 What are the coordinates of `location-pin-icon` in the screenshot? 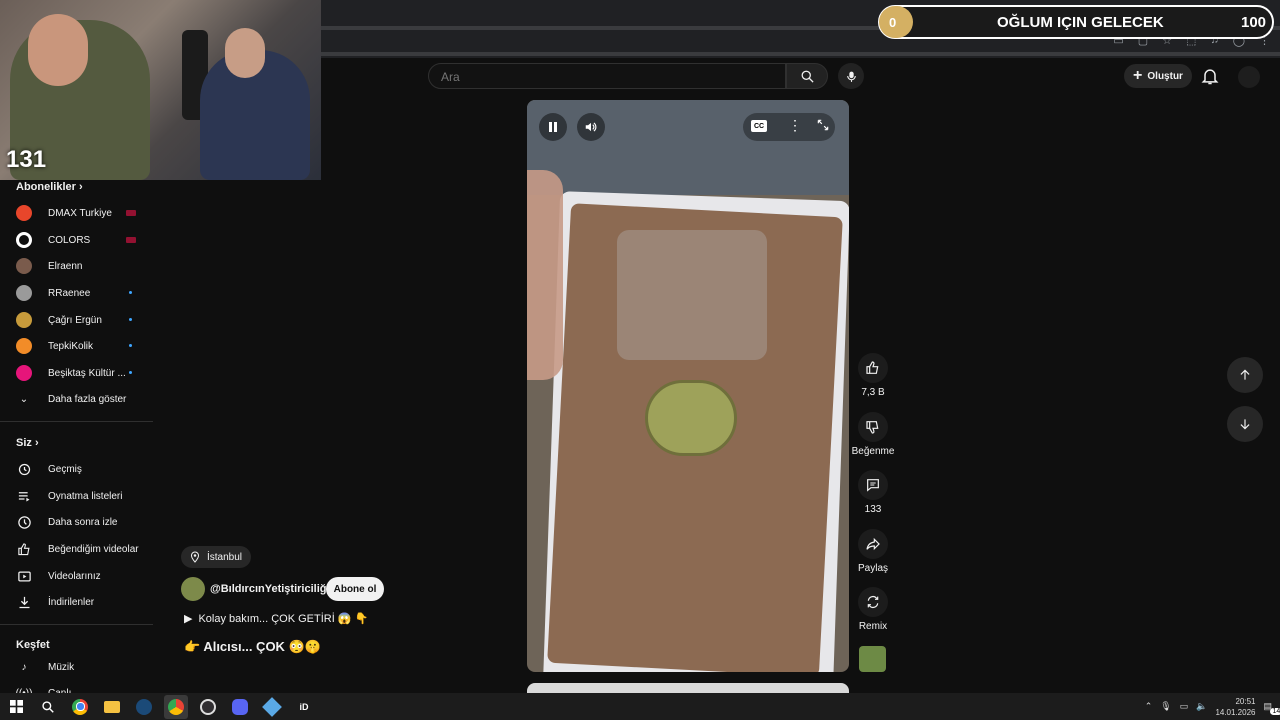 It's located at (195, 557).